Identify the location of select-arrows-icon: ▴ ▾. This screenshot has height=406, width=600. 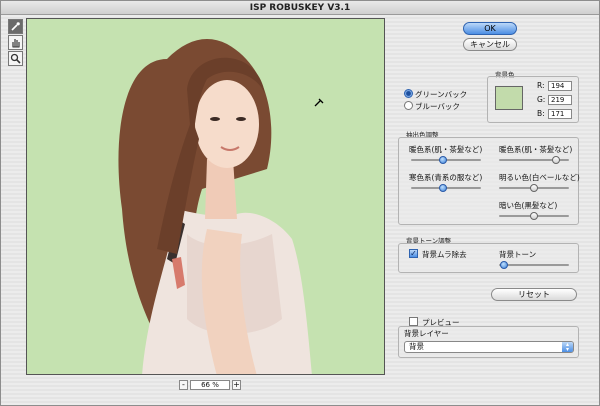
(567, 347).